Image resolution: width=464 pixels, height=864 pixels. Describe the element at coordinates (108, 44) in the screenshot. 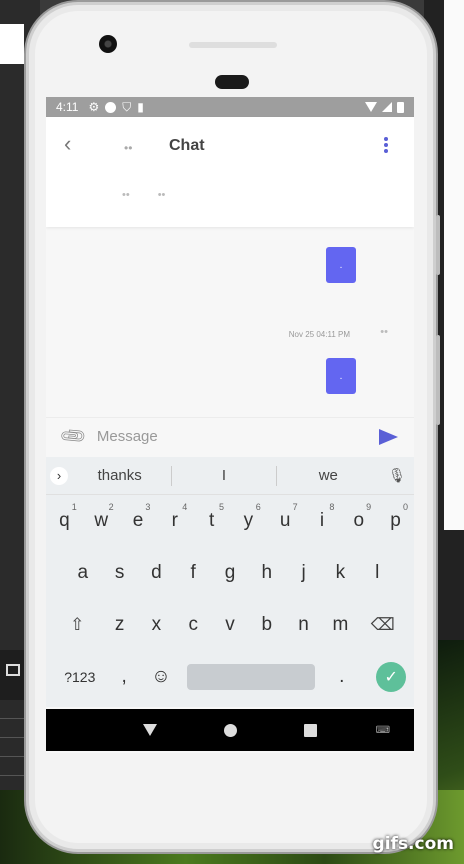

I see `front-camera` at that location.